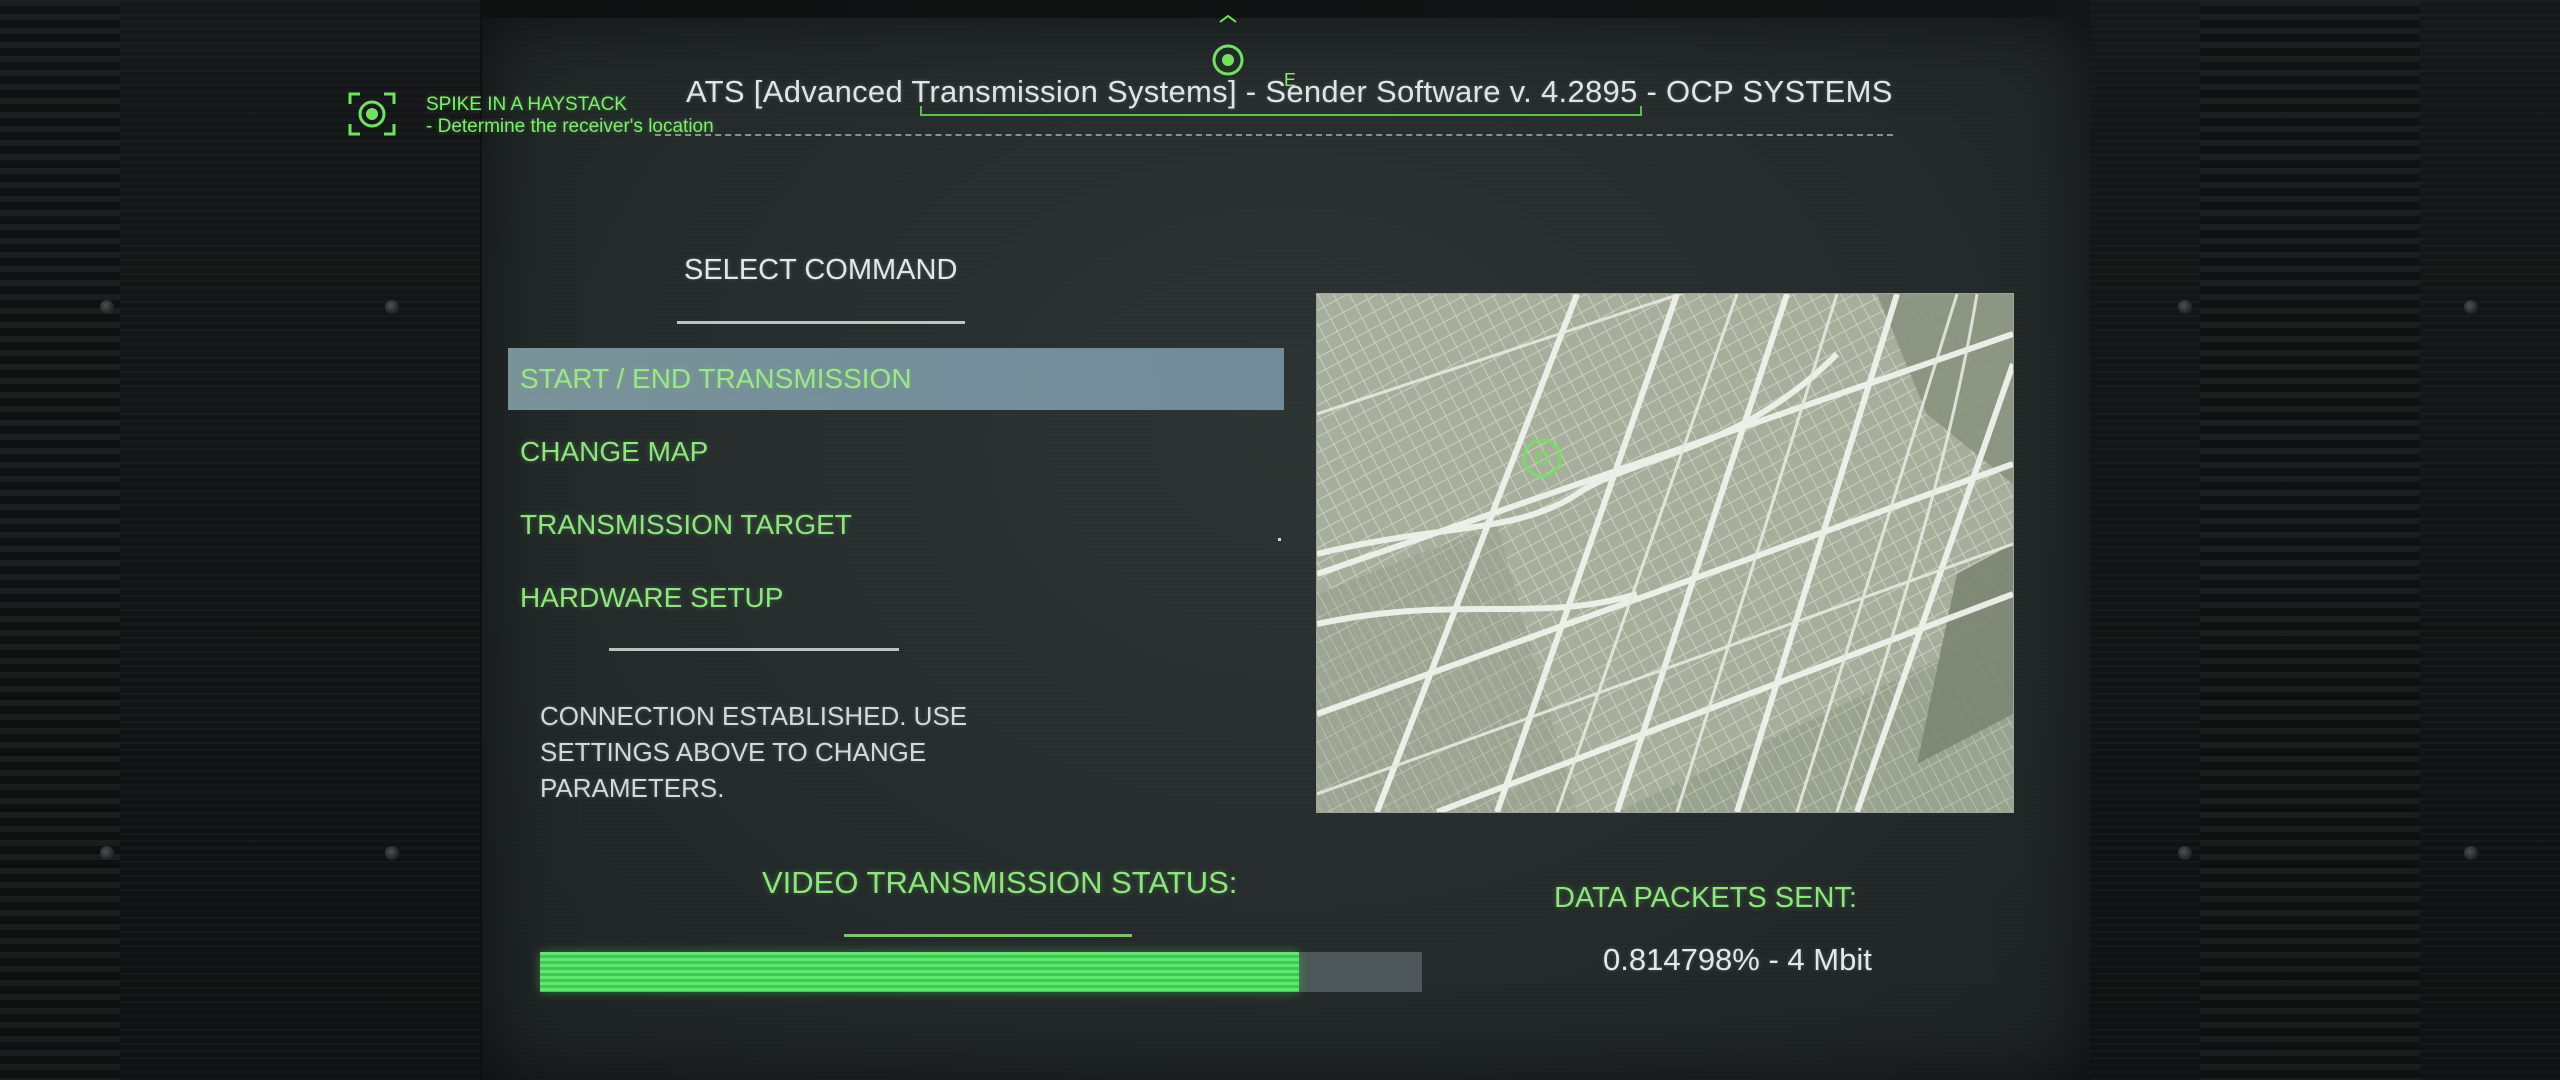 This screenshot has width=2560, height=1080. I want to click on data-packets-label: DATA PACKETS SENT:, so click(1705, 898).